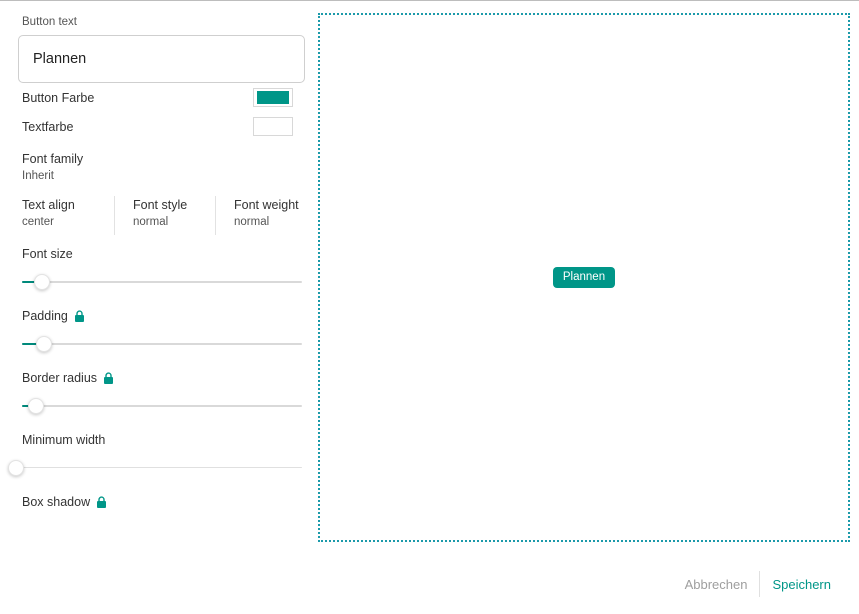 The height and width of the screenshot is (614, 859). What do you see at coordinates (155, 316) in the screenshot?
I see `padding-header: Padding` at bounding box center [155, 316].